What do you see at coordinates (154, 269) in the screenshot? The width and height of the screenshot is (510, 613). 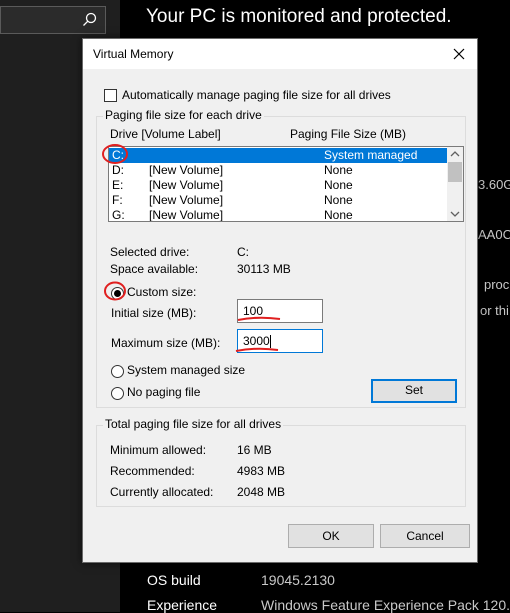 I see `space-available-label: Space available:` at bounding box center [154, 269].